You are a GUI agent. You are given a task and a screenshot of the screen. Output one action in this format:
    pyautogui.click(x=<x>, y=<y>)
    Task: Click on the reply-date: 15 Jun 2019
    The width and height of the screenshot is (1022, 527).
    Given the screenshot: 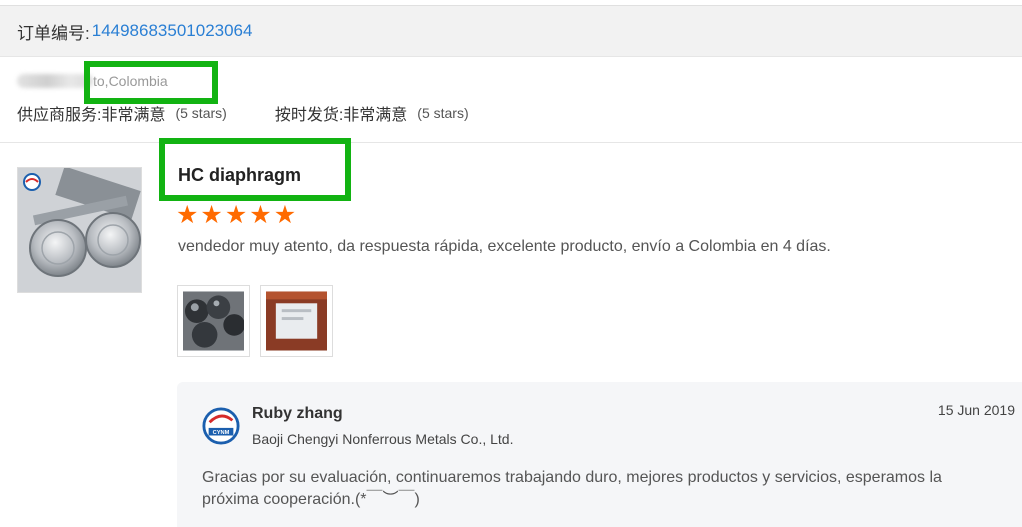 What is the action you would take?
    pyautogui.click(x=976, y=410)
    